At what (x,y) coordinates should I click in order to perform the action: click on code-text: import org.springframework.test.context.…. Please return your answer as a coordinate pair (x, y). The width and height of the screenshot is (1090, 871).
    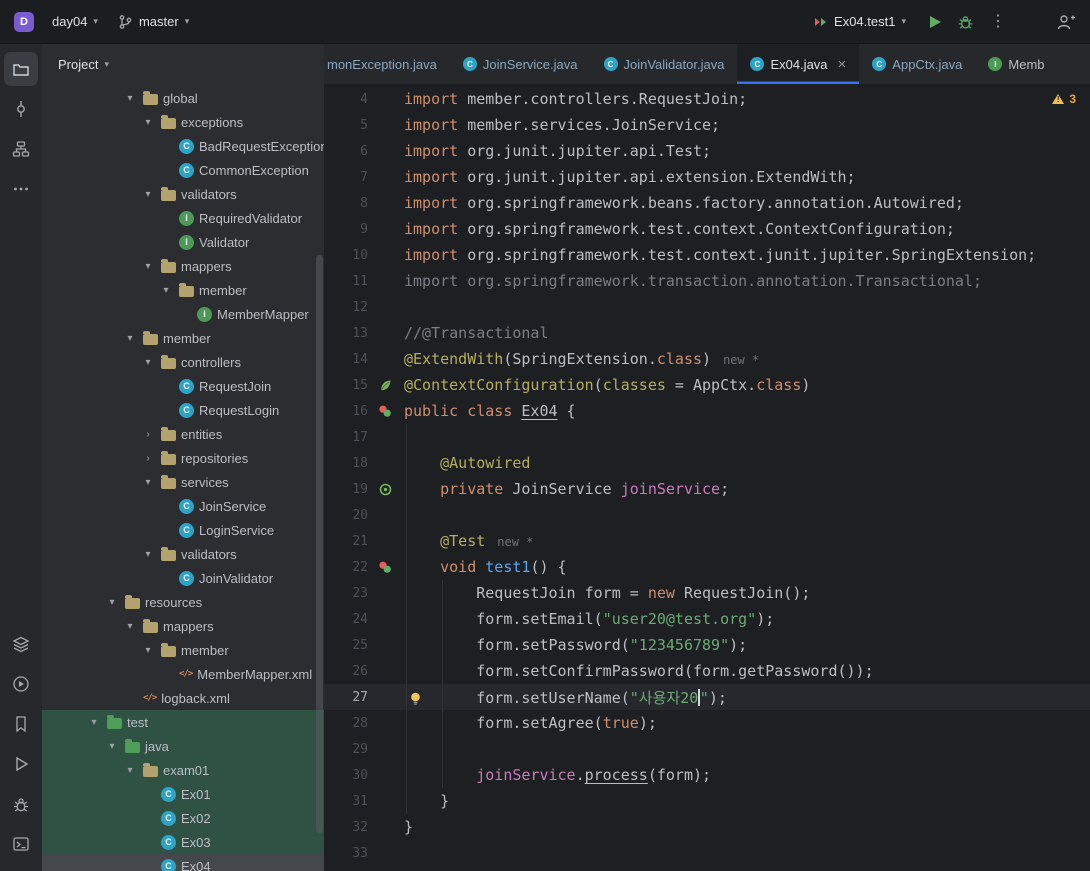
    Looking at the image, I should click on (746, 255).